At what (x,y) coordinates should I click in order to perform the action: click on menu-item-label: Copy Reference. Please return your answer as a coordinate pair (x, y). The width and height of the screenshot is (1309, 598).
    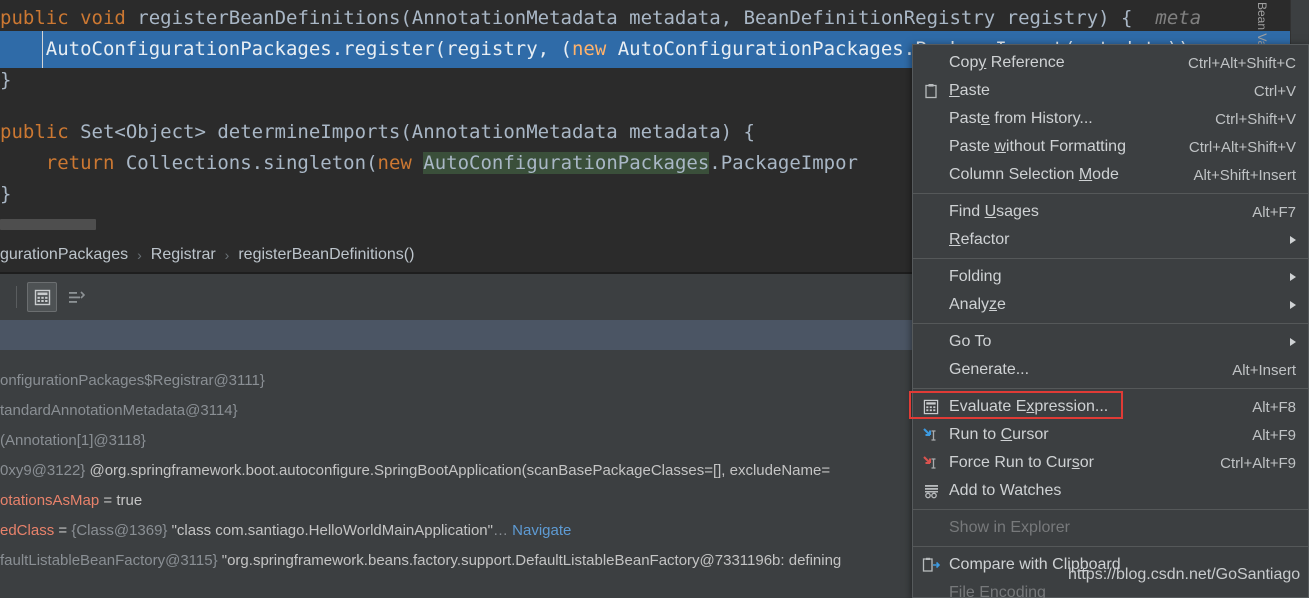
    Looking at the image, I should click on (1007, 62).